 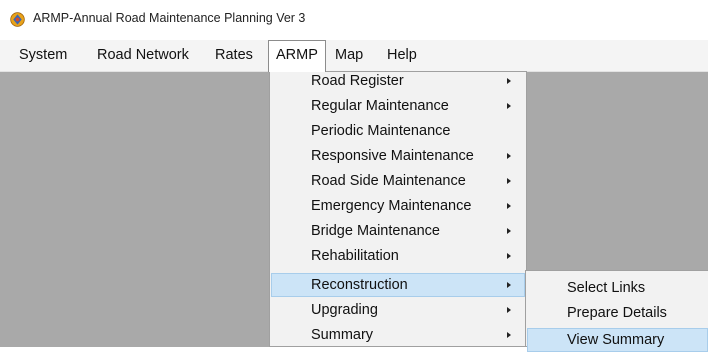 I want to click on menu-armp: ARMP, so click(x=297, y=56).